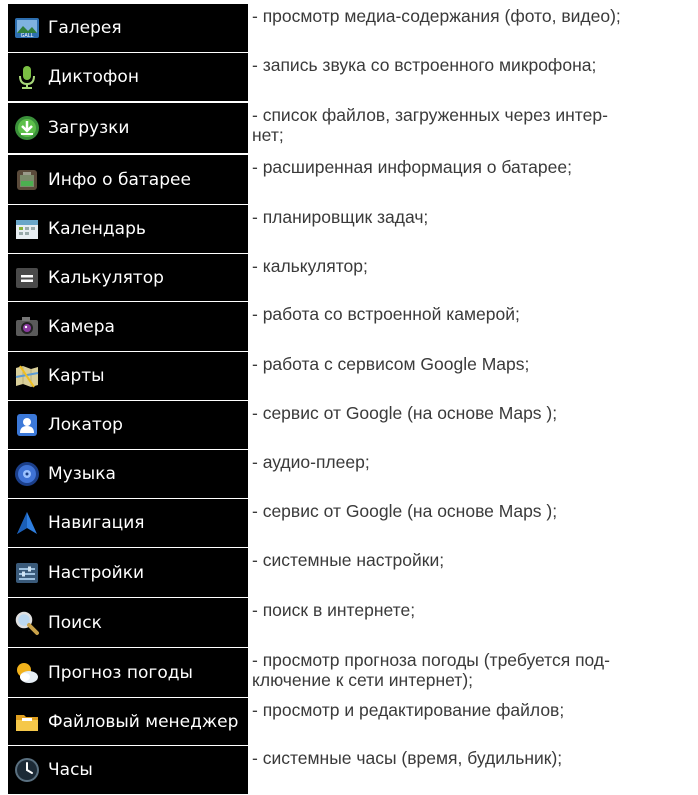 The image size is (698, 795). Describe the element at coordinates (349, 277) in the screenshot. I see `list-item: Калькулятор - калькулятор;` at that location.